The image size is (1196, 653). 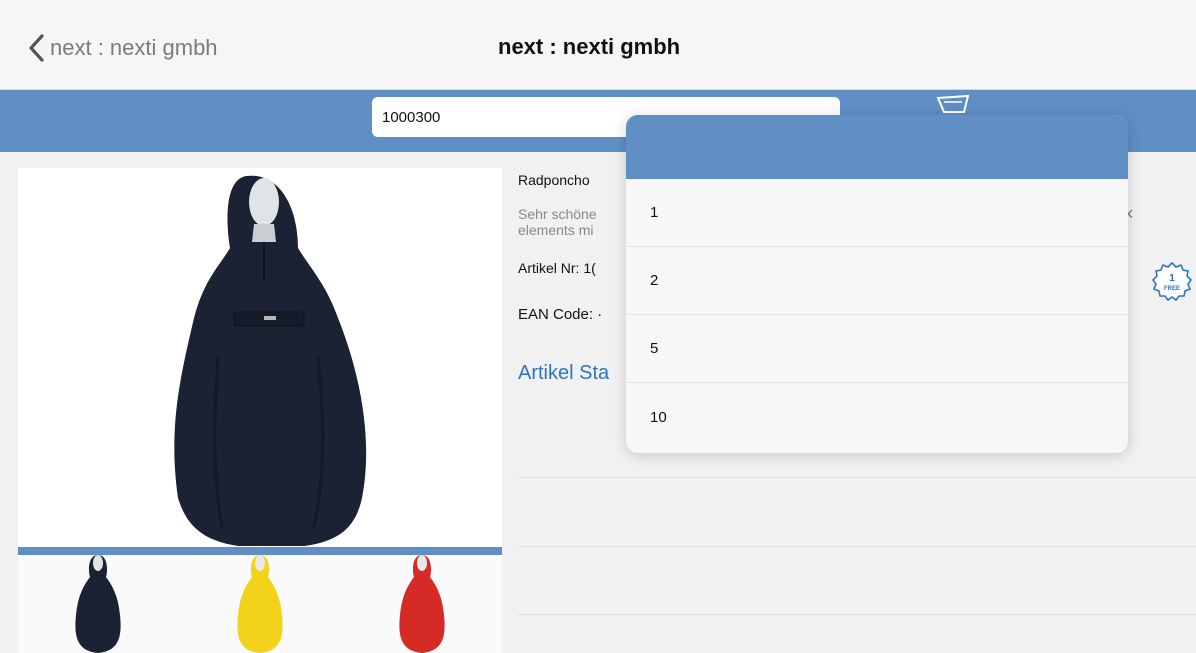 I want to click on back-button: next : nexti gmbh, so click(x=123, y=48).